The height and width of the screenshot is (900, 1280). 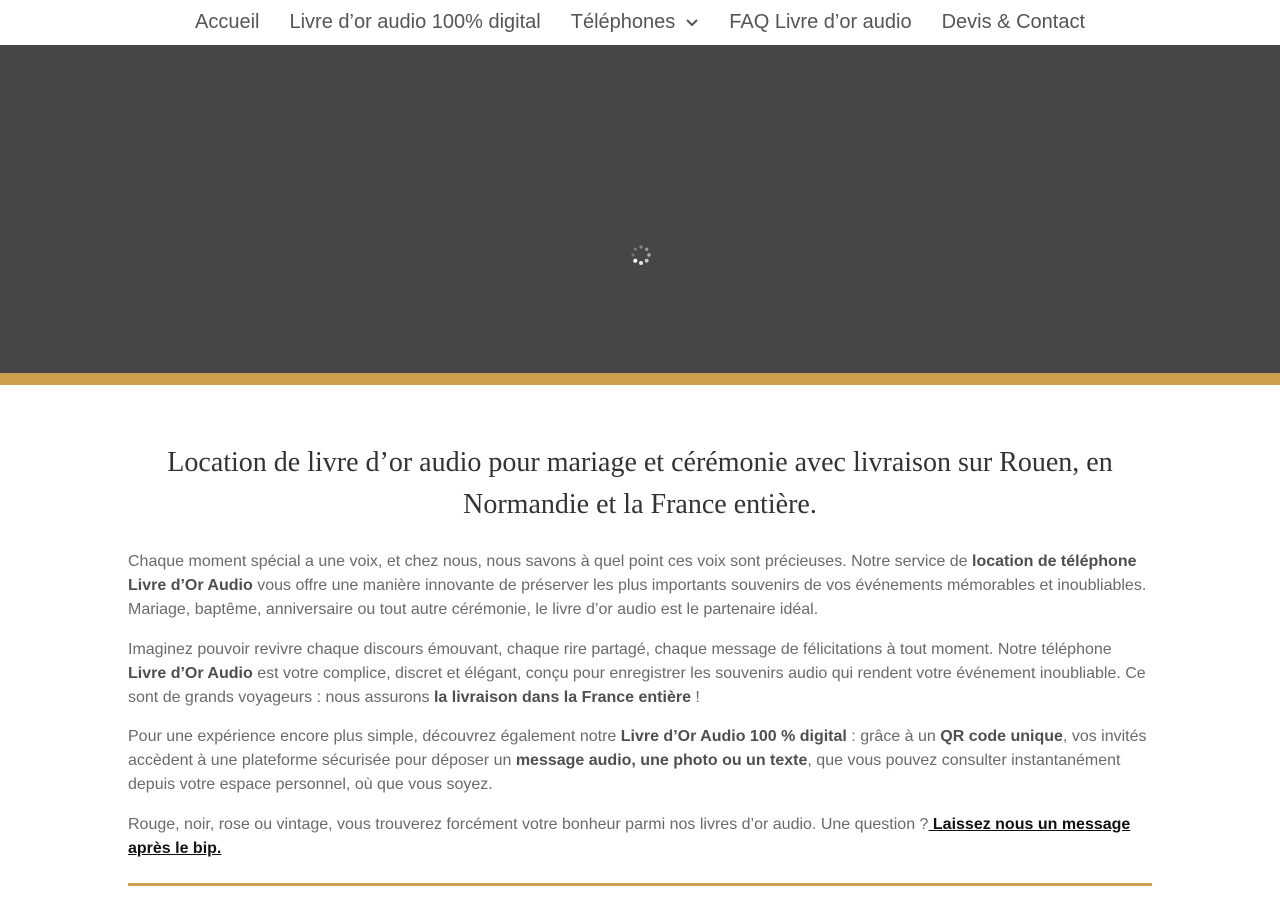 I want to click on nav-item-label: Livre d’or audio 100% digital, so click(x=415, y=22).